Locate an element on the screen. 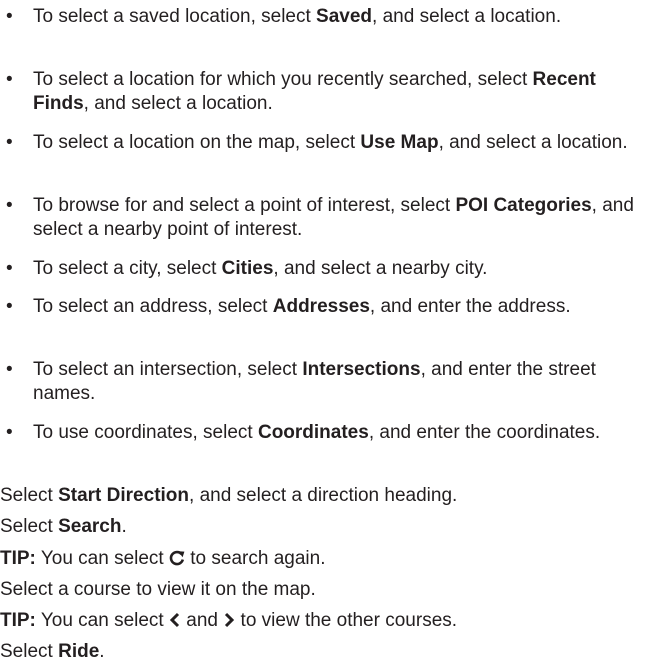 The image size is (667, 667). step-search: Select Search. is located at coordinates (63, 526).